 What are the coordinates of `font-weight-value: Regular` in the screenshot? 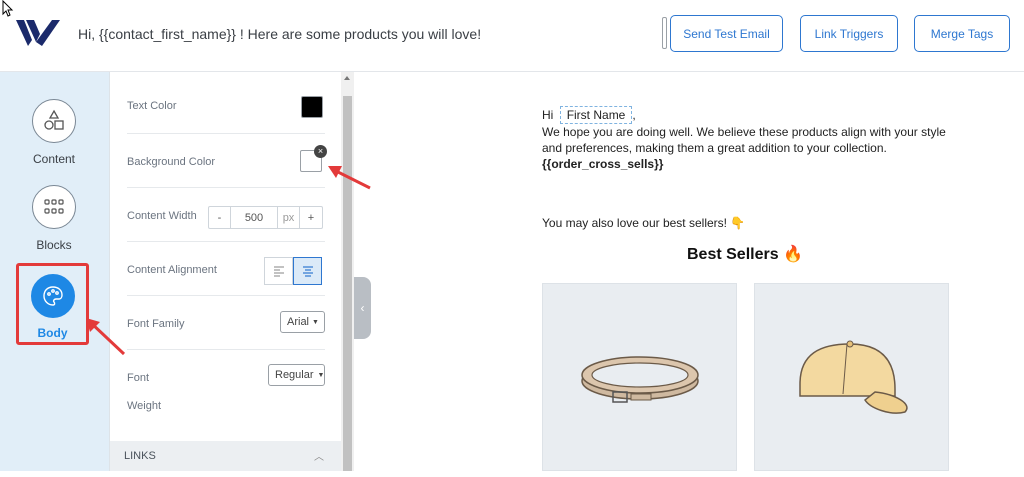 It's located at (294, 375).